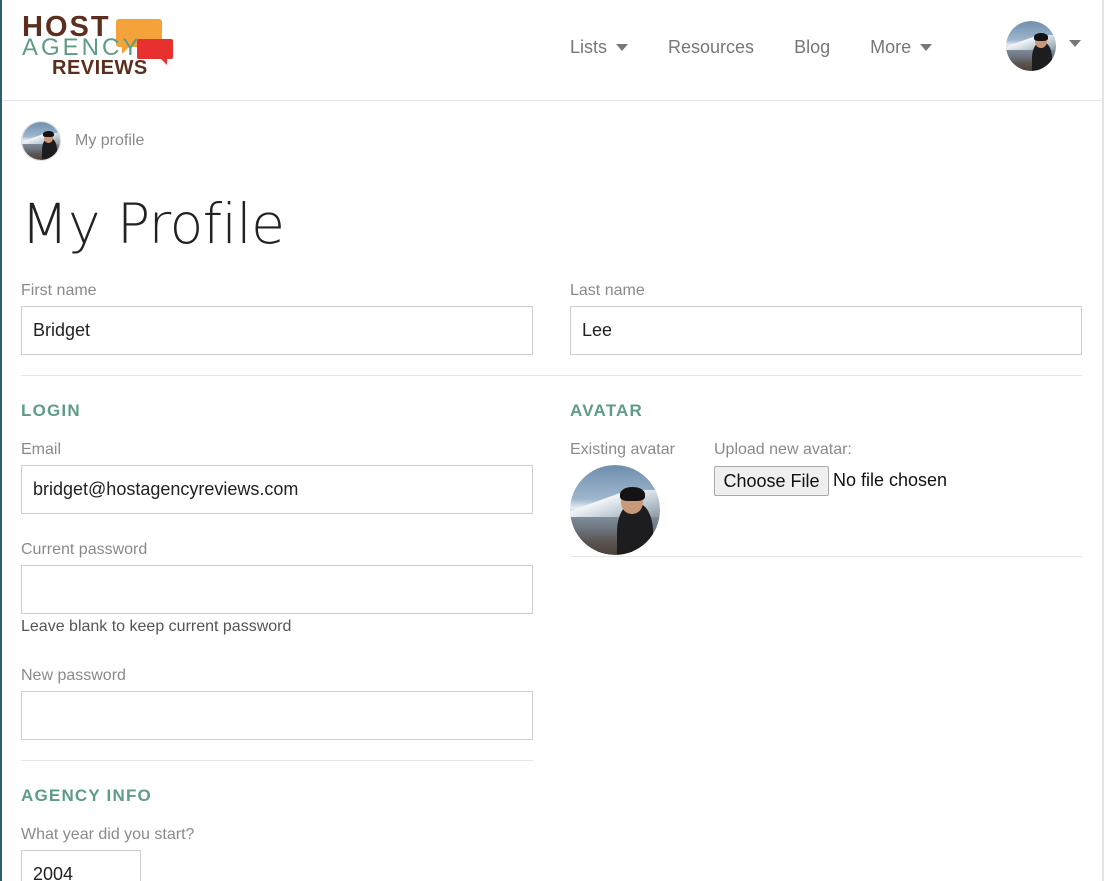 This screenshot has height=881, width=1104. Describe the element at coordinates (99, 47) in the screenshot. I see `site-logo: HOST AGENCY REVIEWS` at that location.